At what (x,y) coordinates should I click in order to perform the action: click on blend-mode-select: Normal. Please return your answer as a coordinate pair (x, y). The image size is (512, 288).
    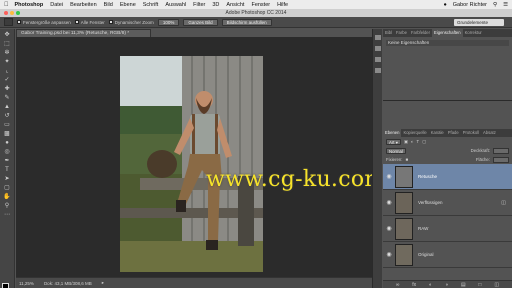
    Looking at the image, I should click on (396, 150).